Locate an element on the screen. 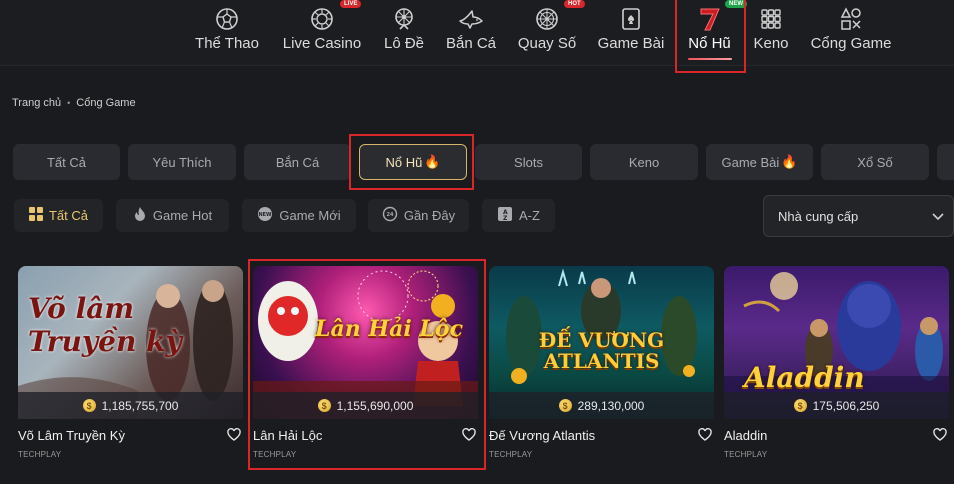  nav-item-no-hu: Nổ Hũ NEW is located at coordinates (712, 33).